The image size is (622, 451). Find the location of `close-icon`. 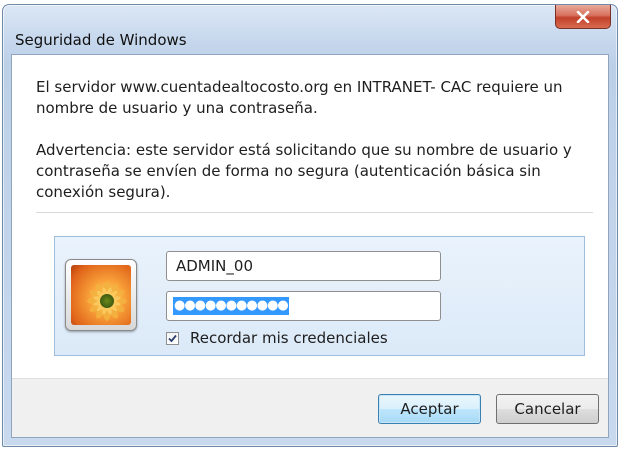

close-icon is located at coordinates (583, 16).